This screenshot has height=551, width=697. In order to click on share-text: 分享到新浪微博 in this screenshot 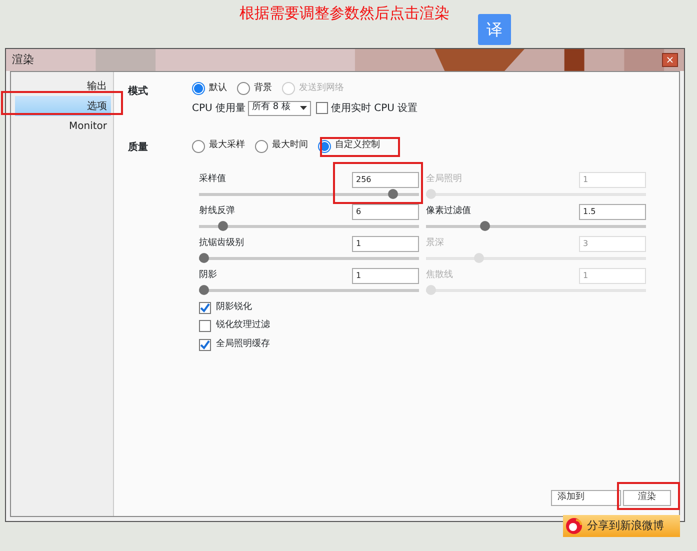, I will do `click(625, 526)`.